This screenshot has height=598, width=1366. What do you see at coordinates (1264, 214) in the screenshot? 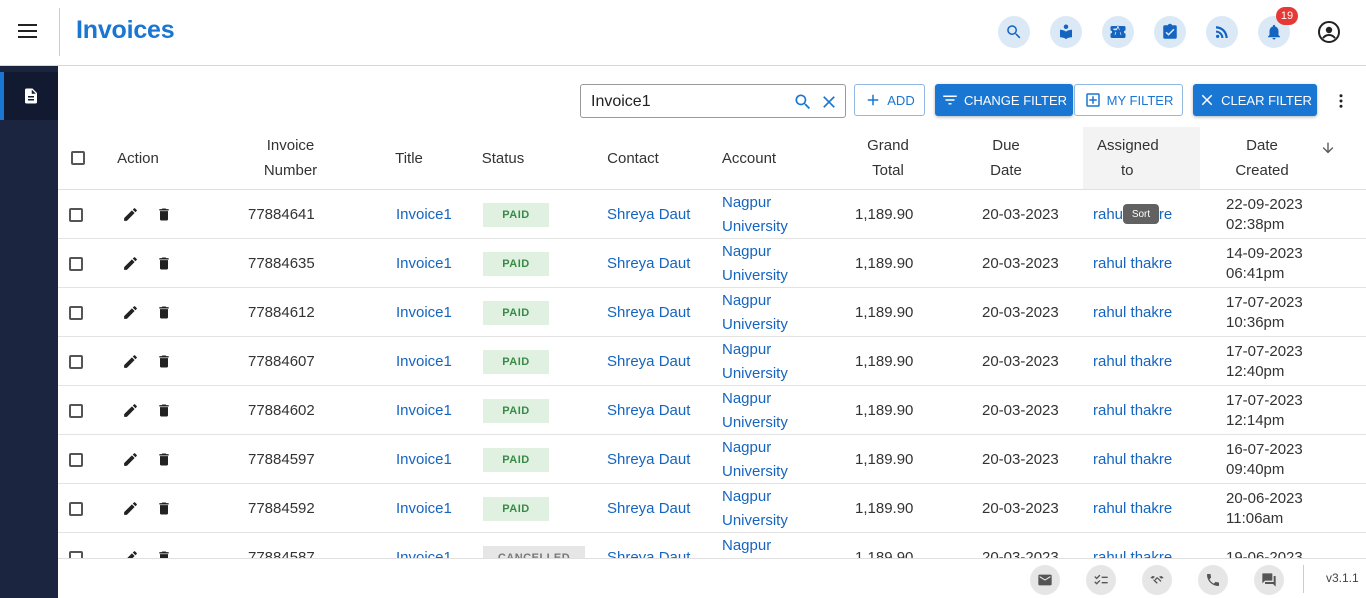
I see `date-created: 22-09-2023 02:38pm` at bounding box center [1264, 214].